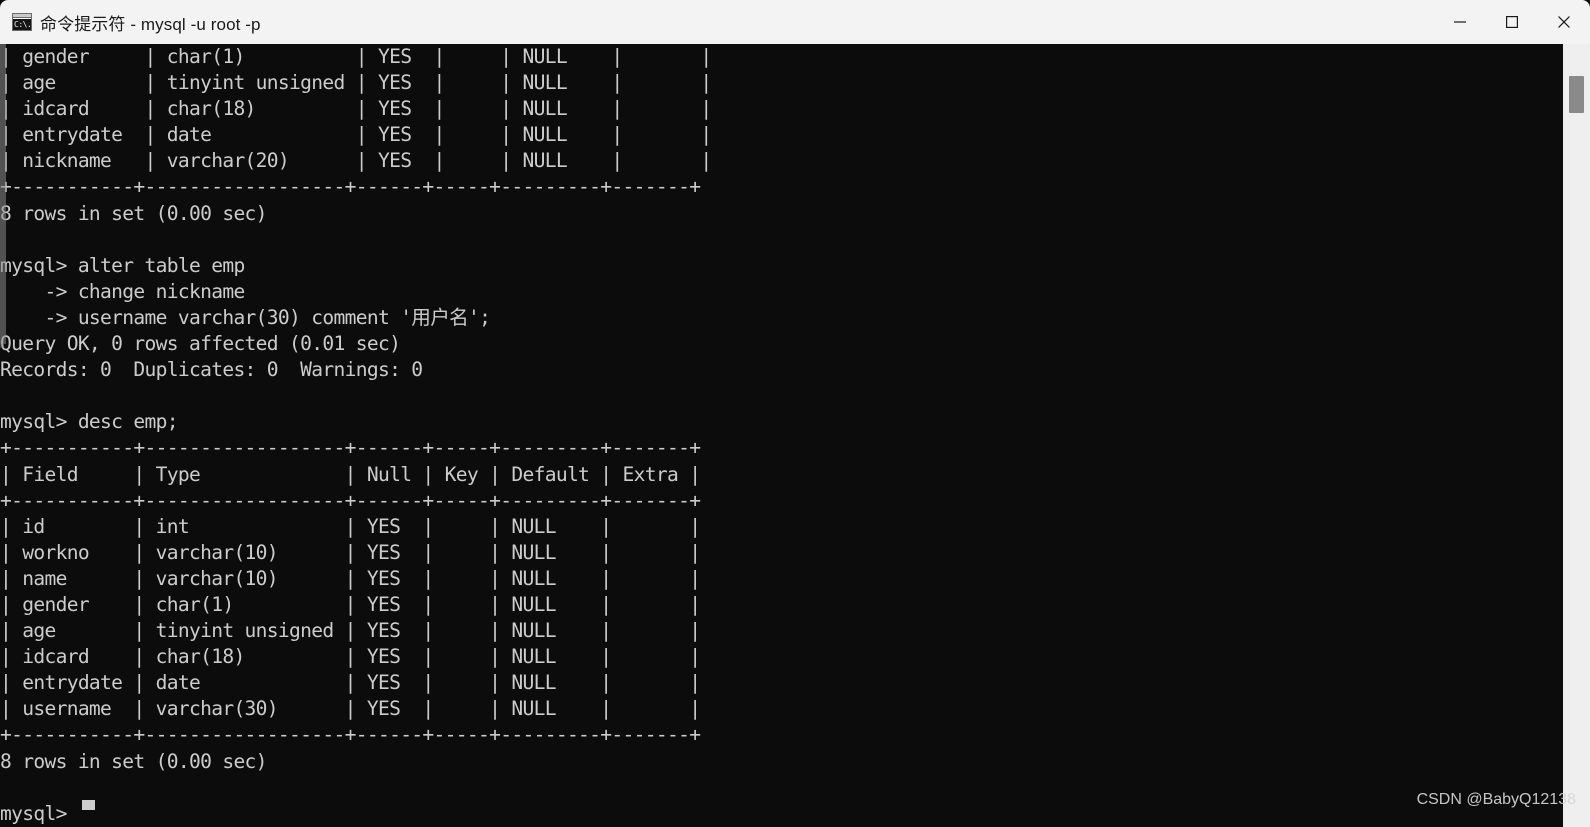 This screenshot has width=1590, height=827. I want to click on maximize-icon, so click(1512, 22).